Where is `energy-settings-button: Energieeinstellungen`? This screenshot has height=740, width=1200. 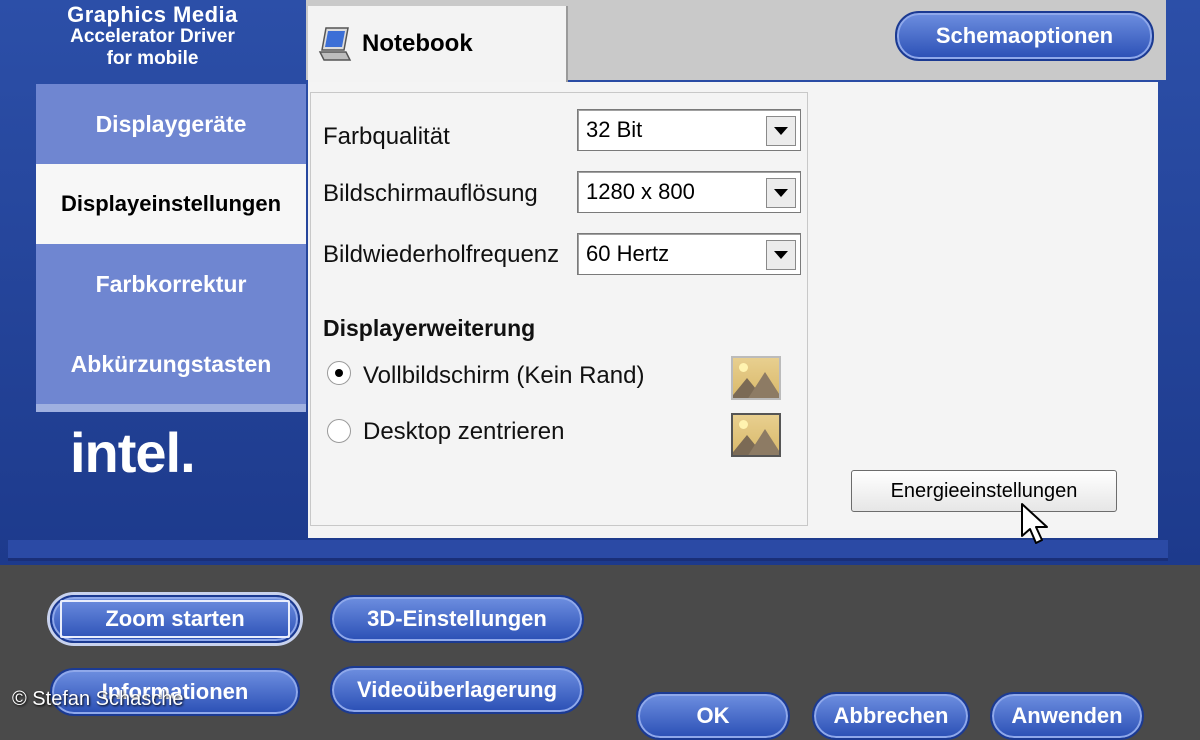
energy-settings-button: Energieeinstellungen is located at coordinates (984, 491).